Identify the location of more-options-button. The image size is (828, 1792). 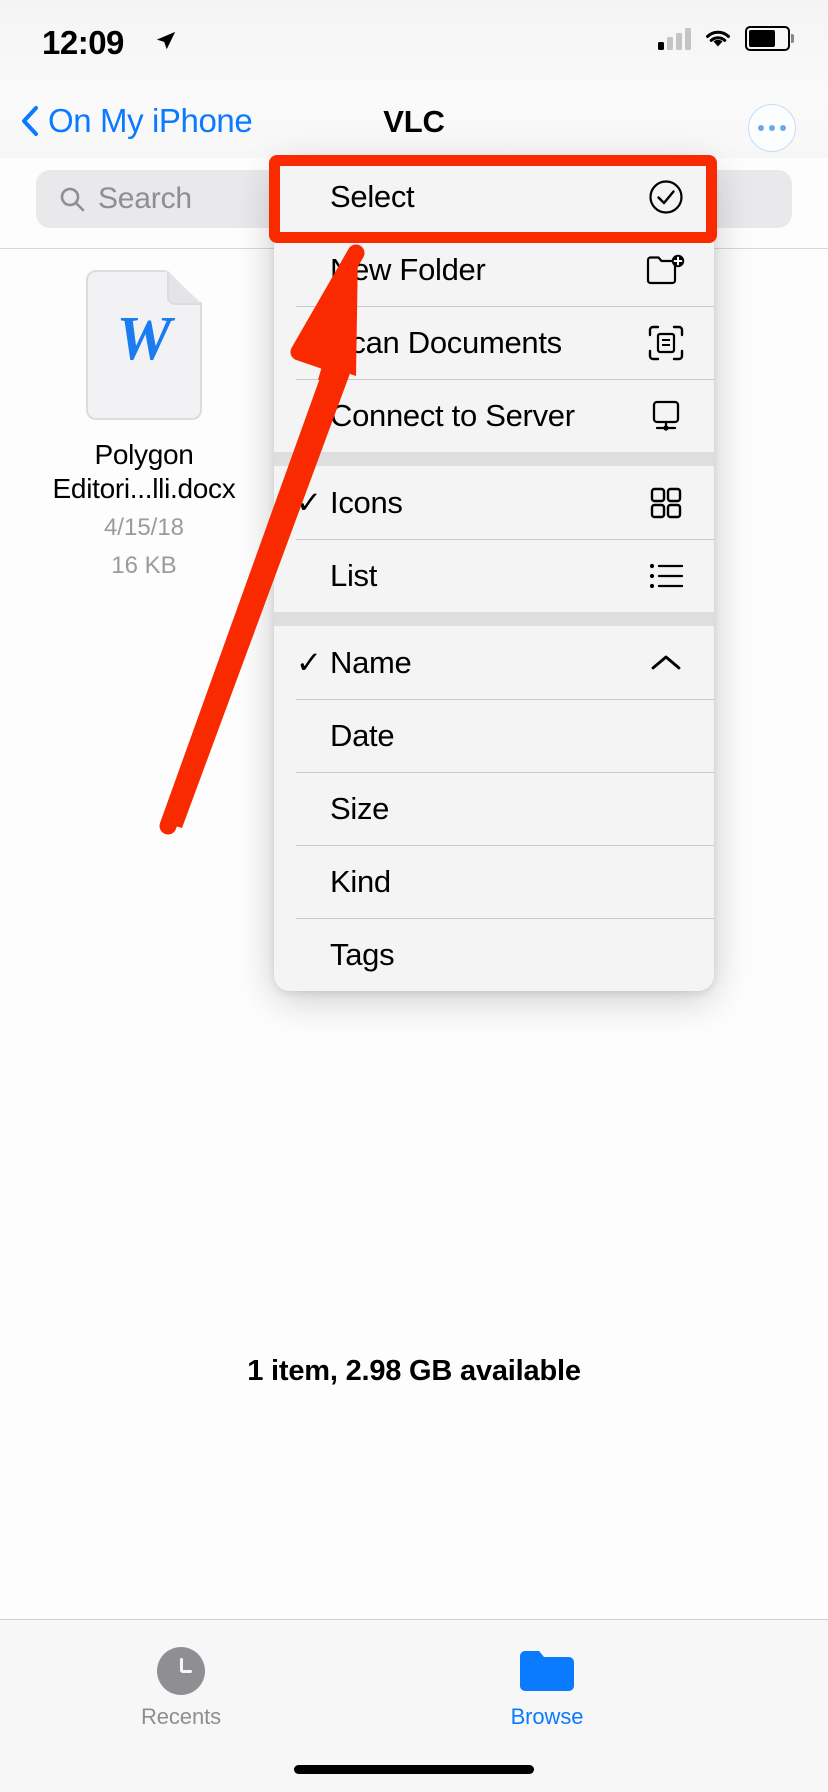
(772, 128).